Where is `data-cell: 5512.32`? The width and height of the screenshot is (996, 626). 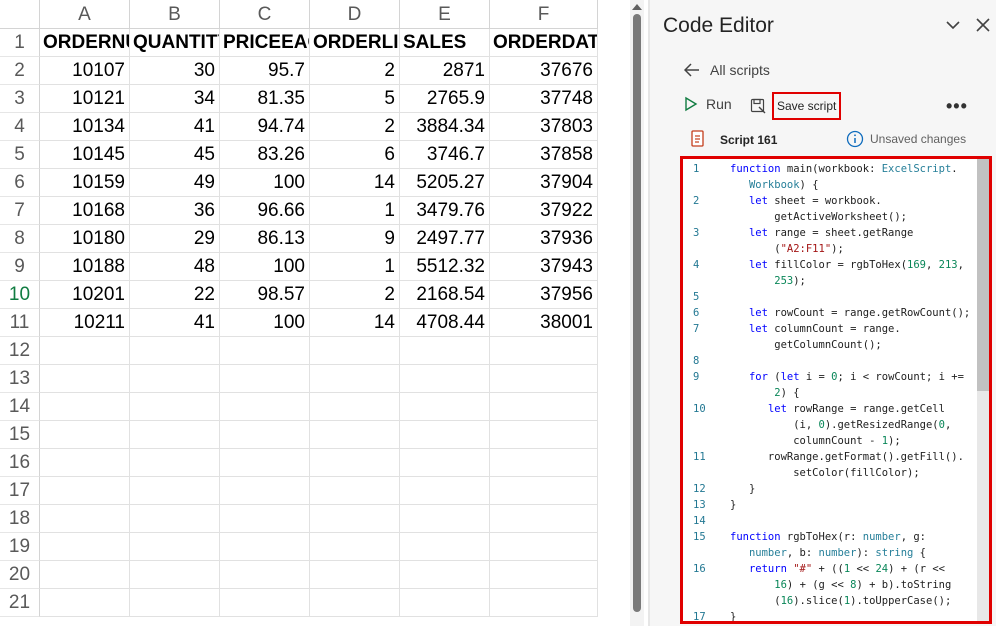 data-cell: 5512.32 is located at coordinates (445, 267).